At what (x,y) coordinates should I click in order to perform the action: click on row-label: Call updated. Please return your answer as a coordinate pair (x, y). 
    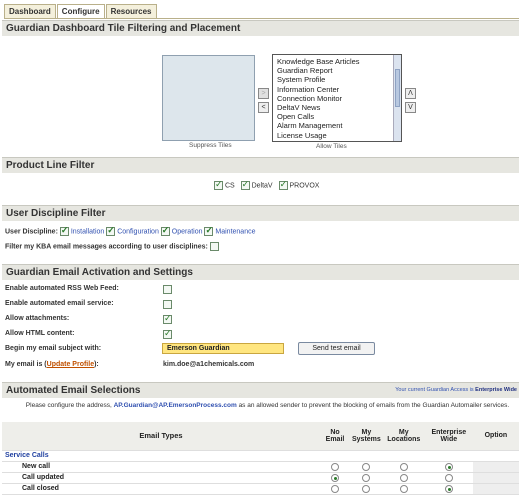
    Looking at the image, I should click on (161, 478).